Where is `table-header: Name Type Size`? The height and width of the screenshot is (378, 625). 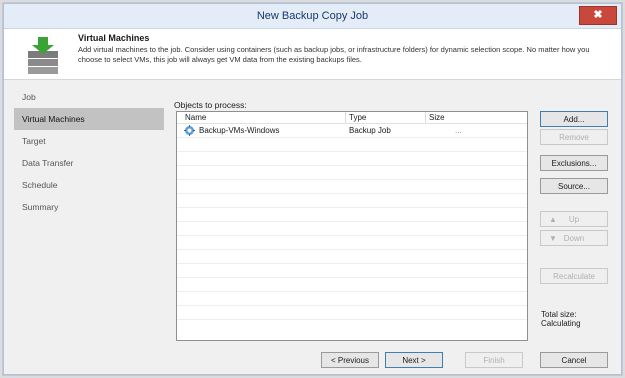 table-header: Name Type Size is located at coordinates (352, 118).